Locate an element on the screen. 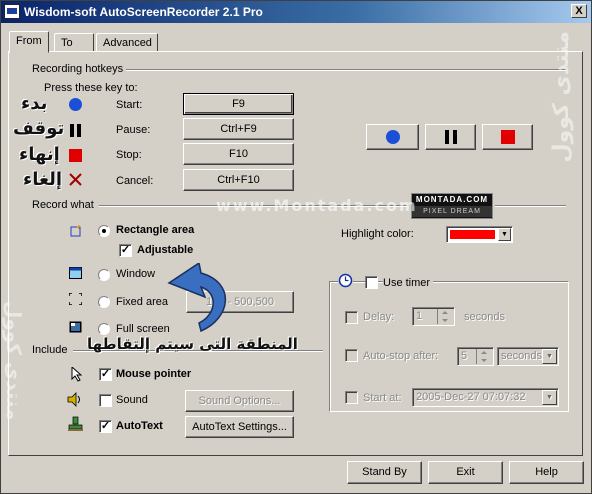 Image resolution: width=592 pixels, height=494 pixels. start-at-value: 2005-Dec-27 07:07:32 is located at coordinates (471, 397).